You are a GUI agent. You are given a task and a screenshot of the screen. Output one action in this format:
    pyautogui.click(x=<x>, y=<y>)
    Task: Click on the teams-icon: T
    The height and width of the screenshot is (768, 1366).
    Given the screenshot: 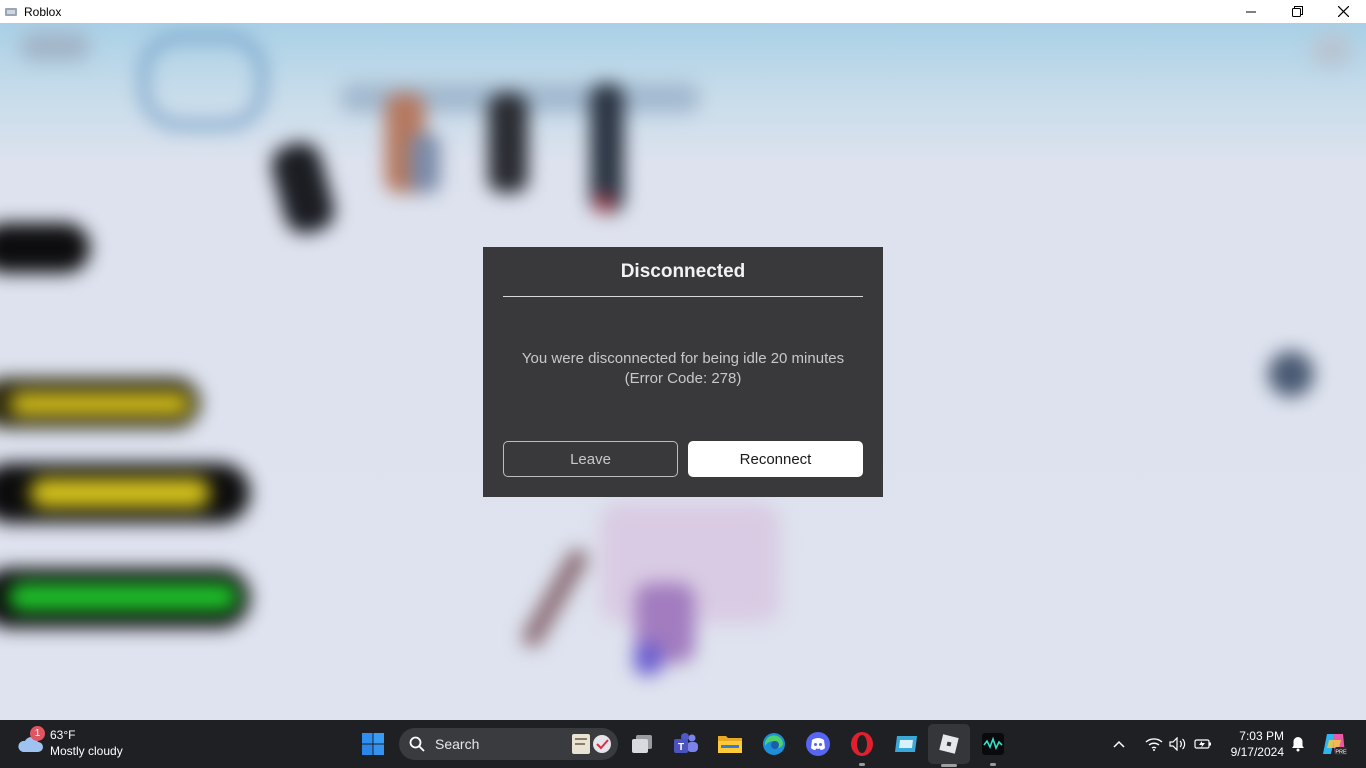 What is the action you would take?
    pyautogui.click(x=686, y=743)
    